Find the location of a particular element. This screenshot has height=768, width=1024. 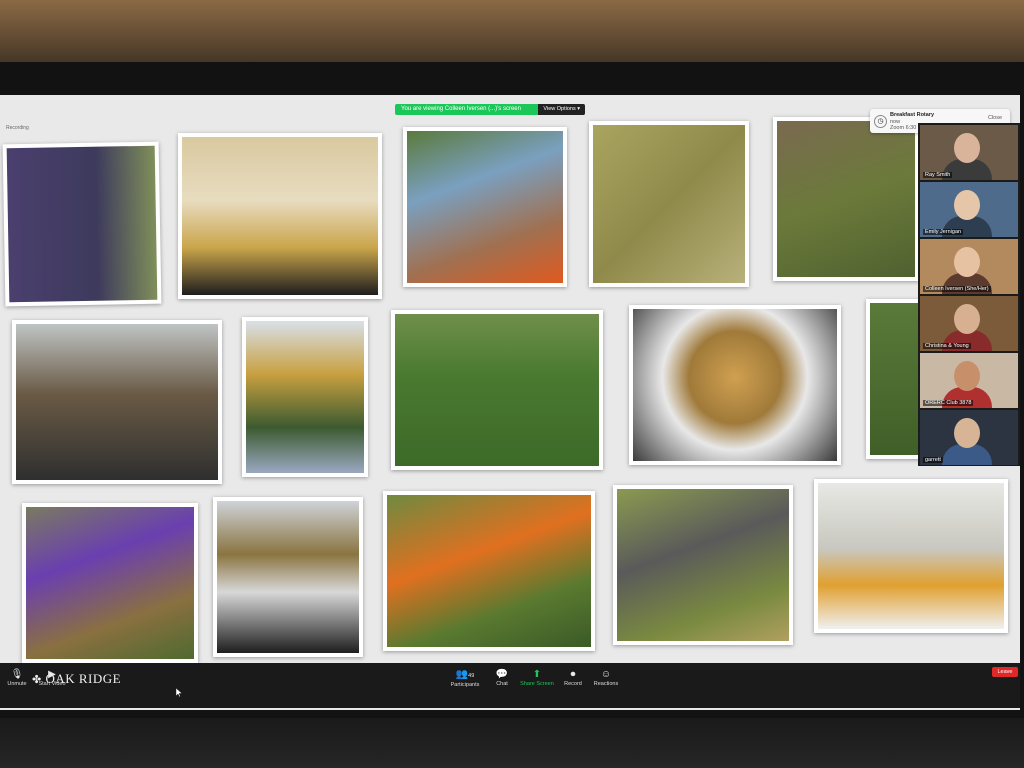

participants-count: 49 is located at coordinates (471, 676).